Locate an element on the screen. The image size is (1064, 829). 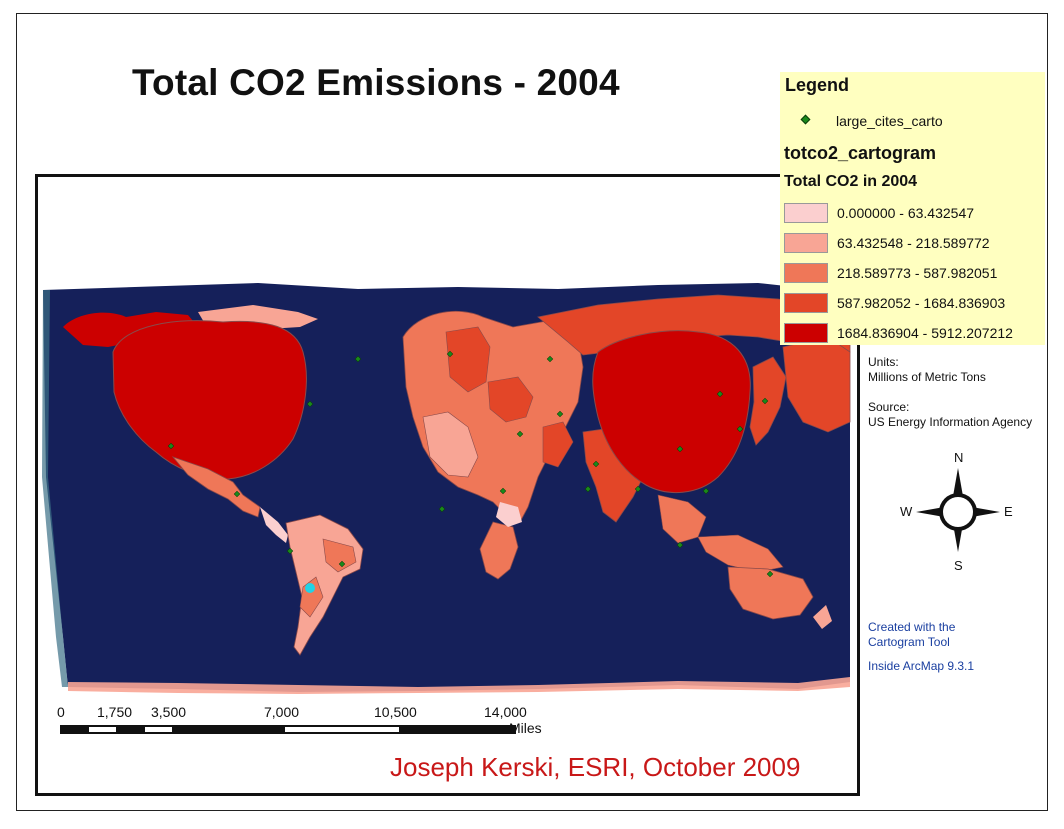
map-title: Total CO2 Emissions - 2004 is located at coordinates (376, 82).